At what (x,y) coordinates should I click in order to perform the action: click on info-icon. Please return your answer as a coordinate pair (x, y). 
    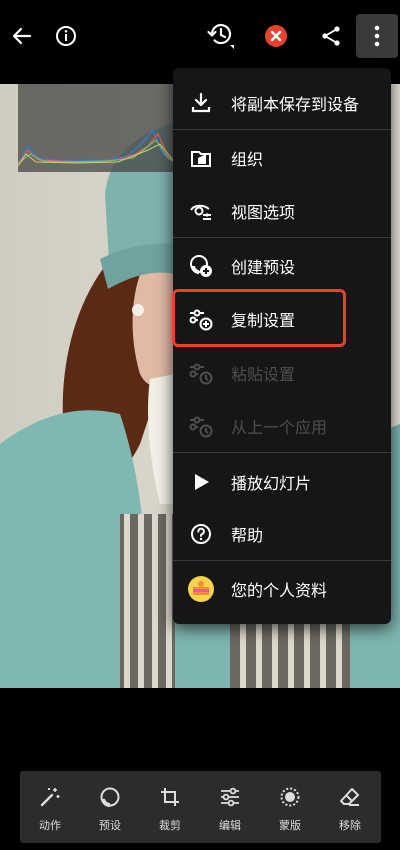
    Looking at the image, I should click on (66, 36).